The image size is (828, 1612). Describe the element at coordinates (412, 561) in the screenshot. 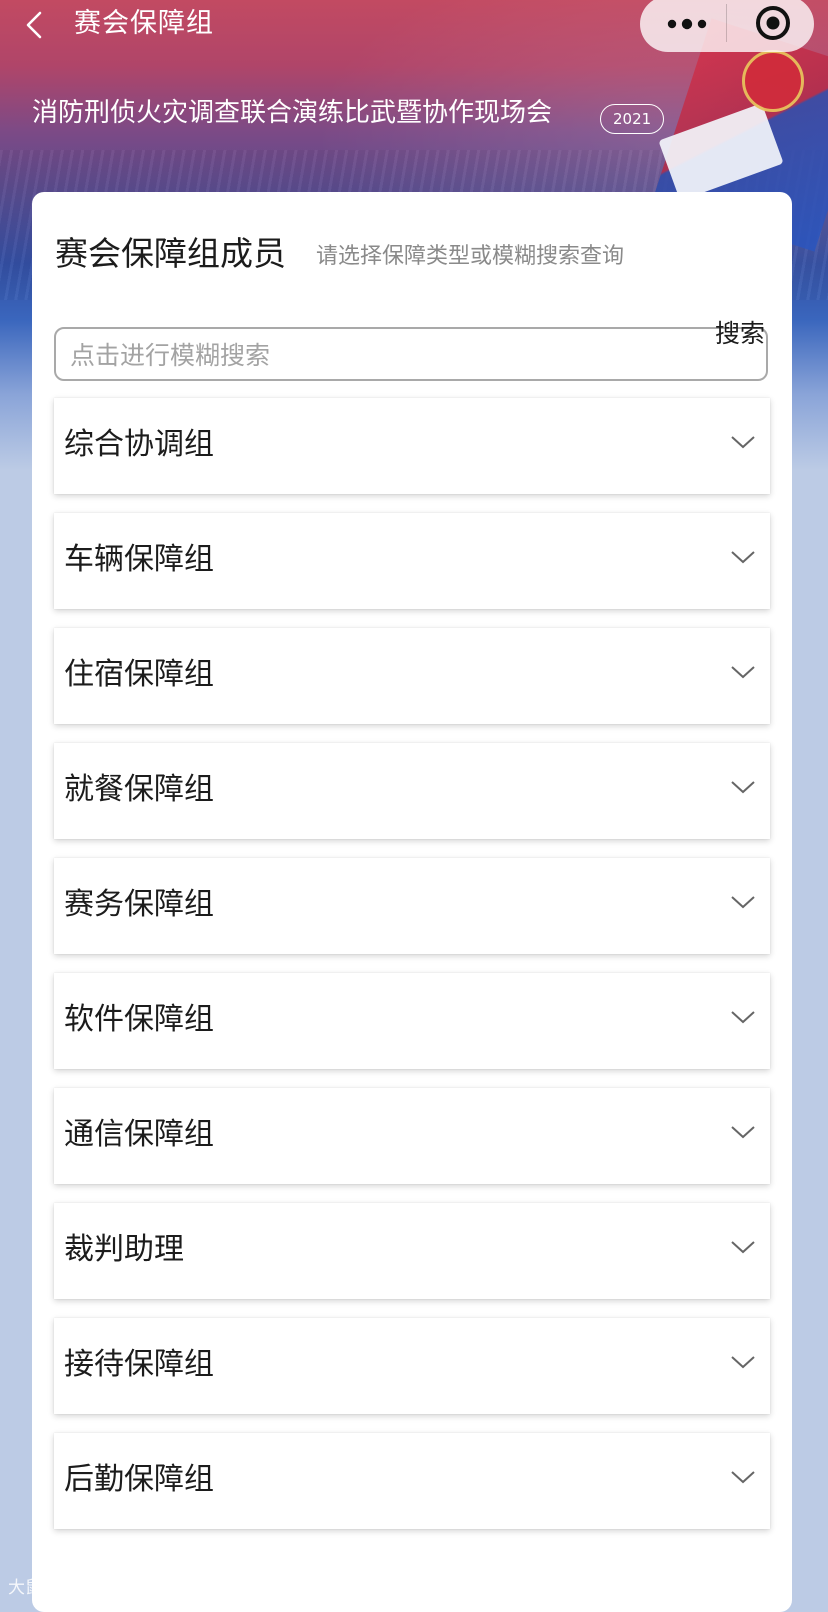

I see `group-item: 车辆保障组` at that location.